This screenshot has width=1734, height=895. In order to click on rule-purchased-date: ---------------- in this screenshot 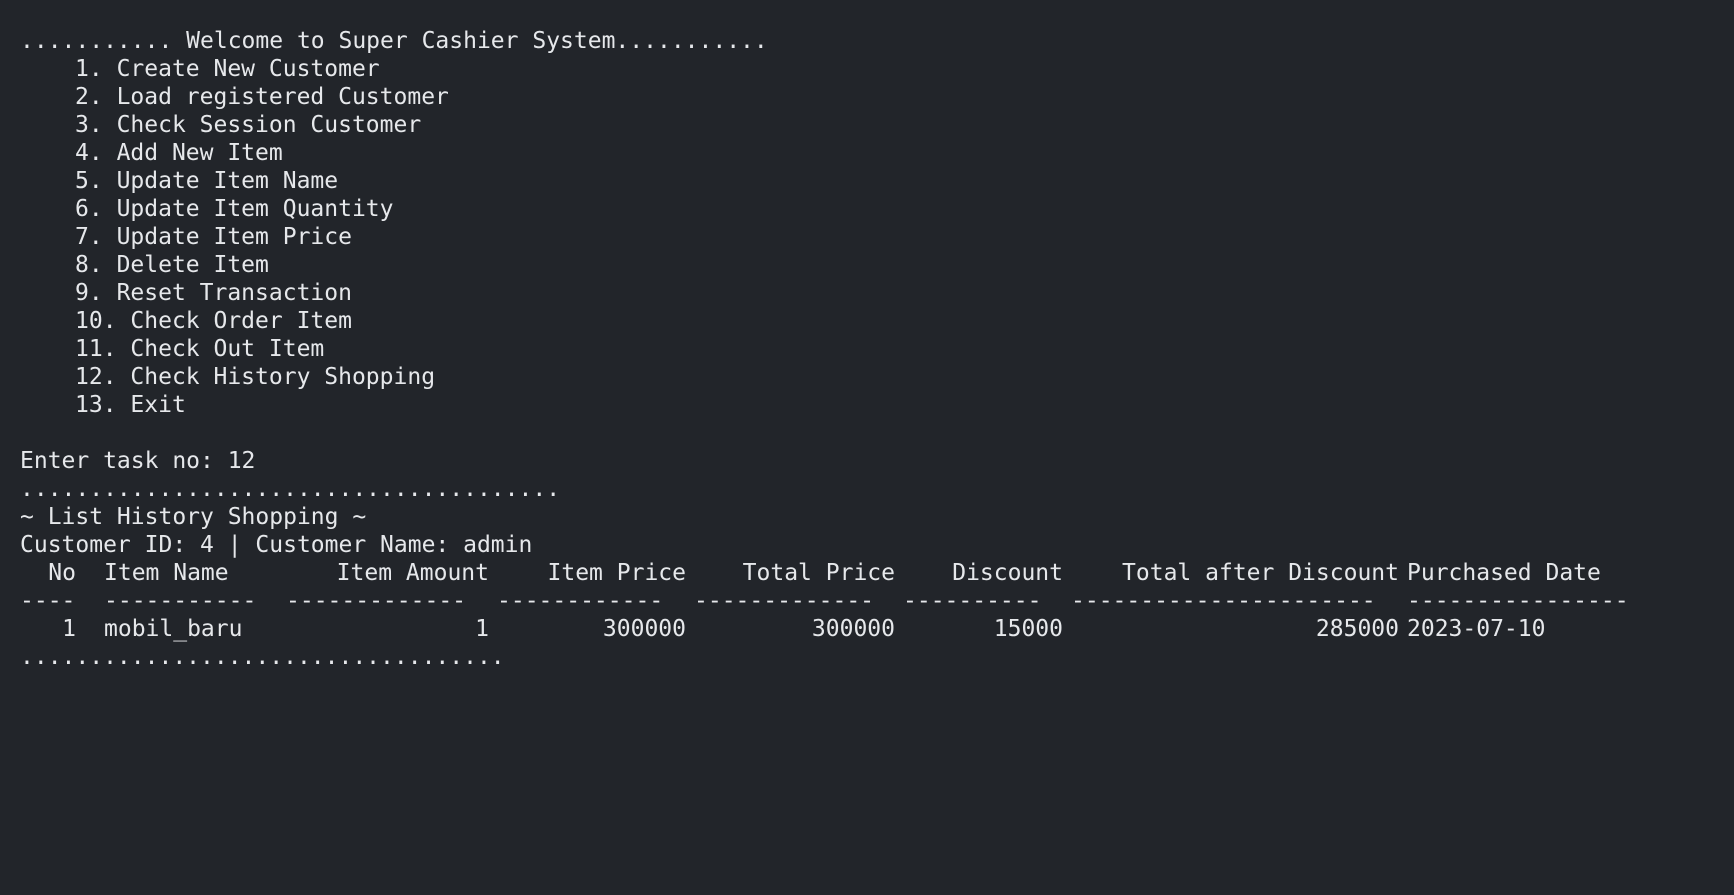, I will do `click(1518, 601)`.